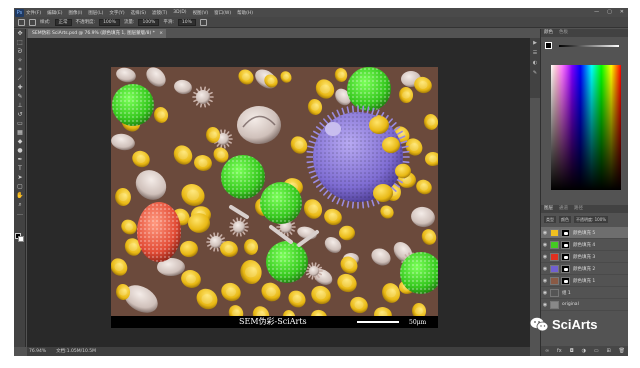 This screenshot has height=368, width=640. Describe the element at coordinates (535, 73) in the screenshot. I see `brush-settings-panel-icon: ✎` at that location.